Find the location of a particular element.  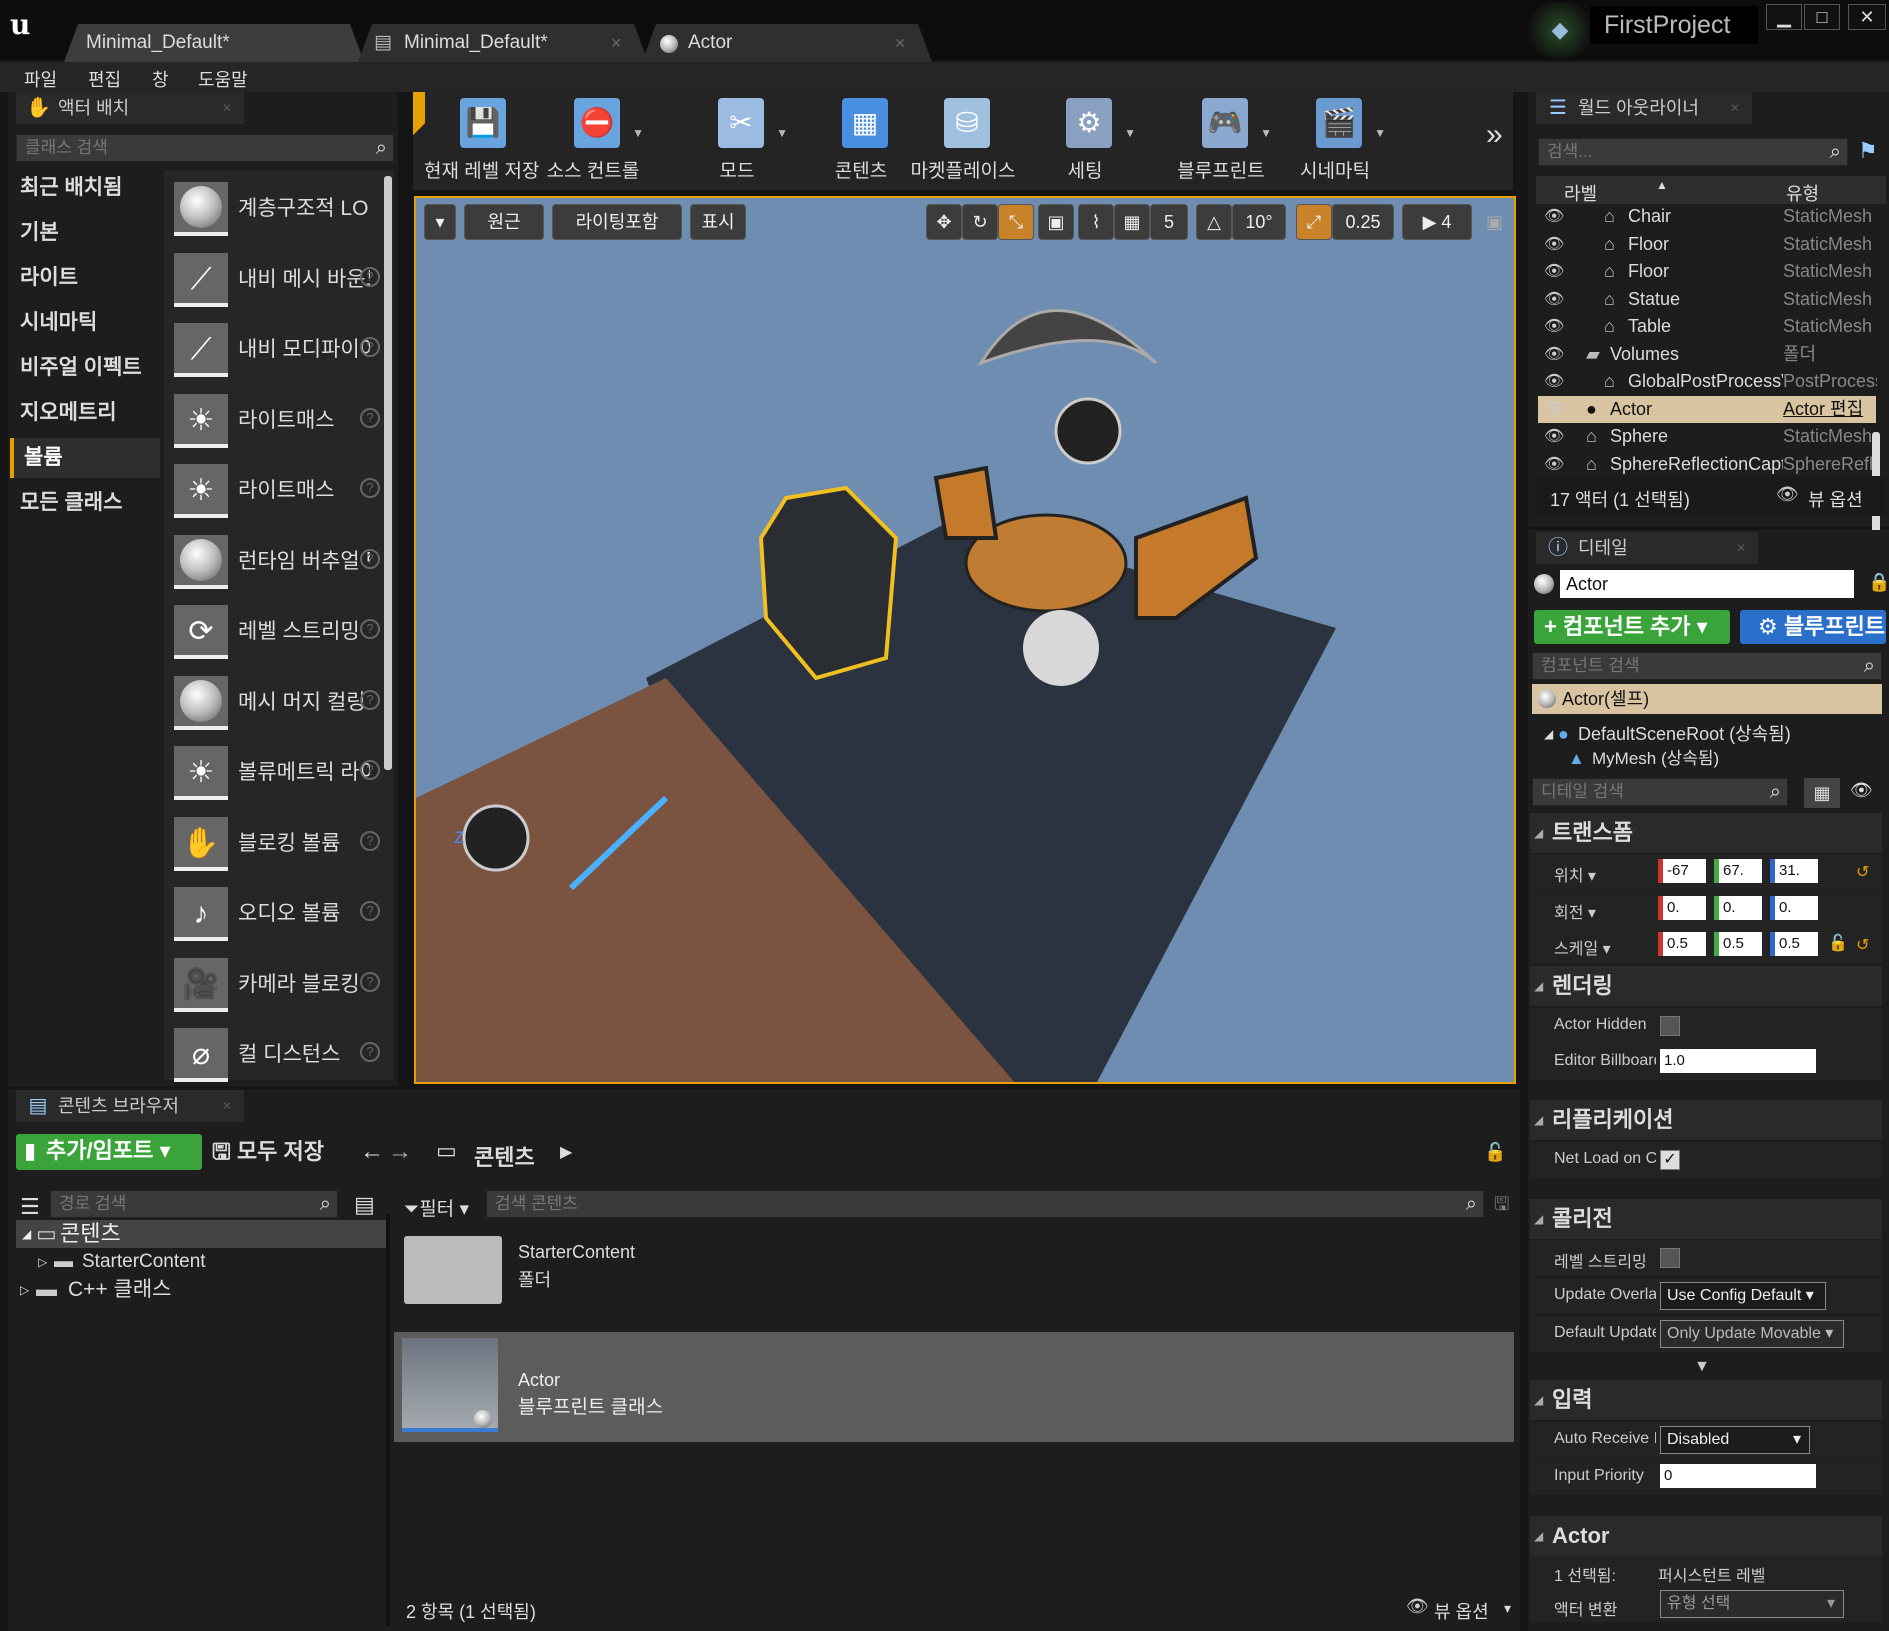

add-import-button: ▮ 추가/임포트 ▾ is located at coordinates (109, 1152).